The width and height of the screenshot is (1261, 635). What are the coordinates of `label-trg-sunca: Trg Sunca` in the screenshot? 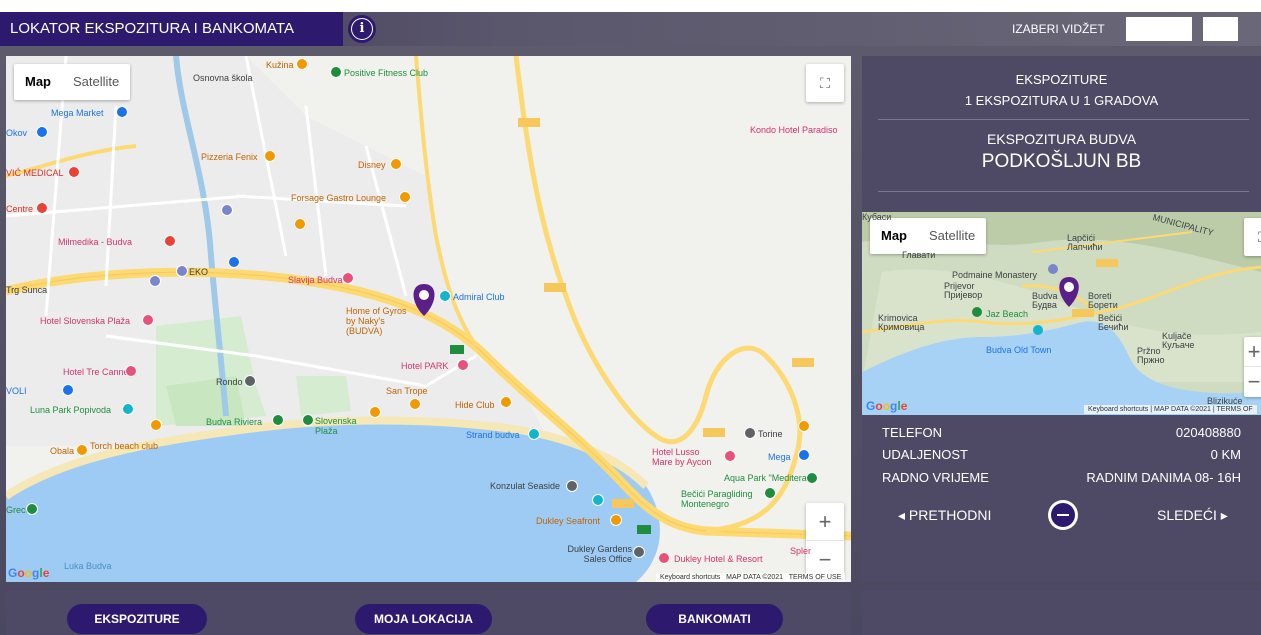 It's located at (26, 290).